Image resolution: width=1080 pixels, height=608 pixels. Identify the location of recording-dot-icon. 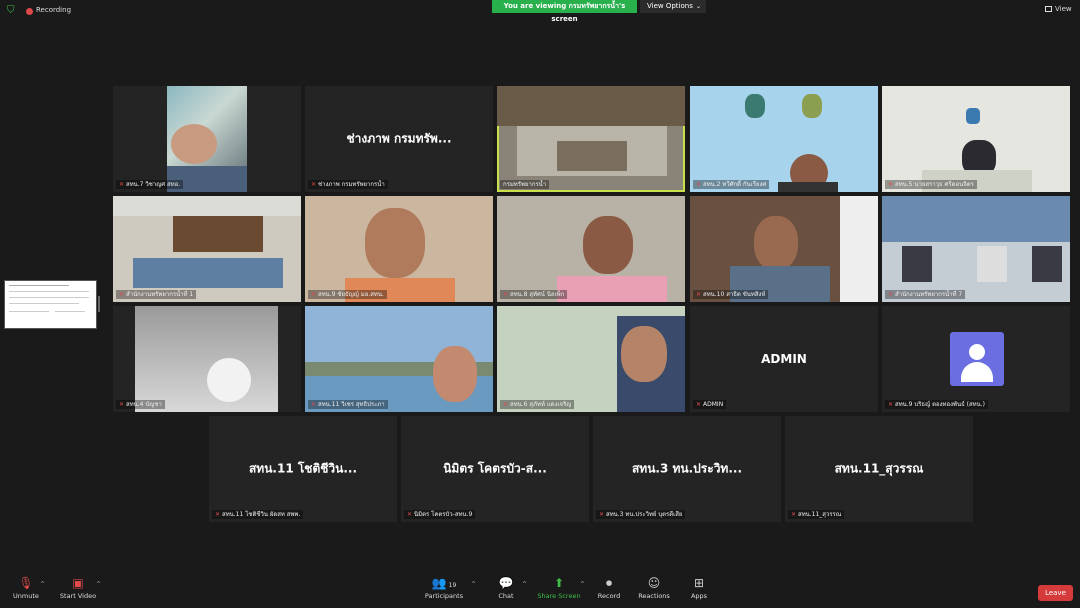
(29, 11).